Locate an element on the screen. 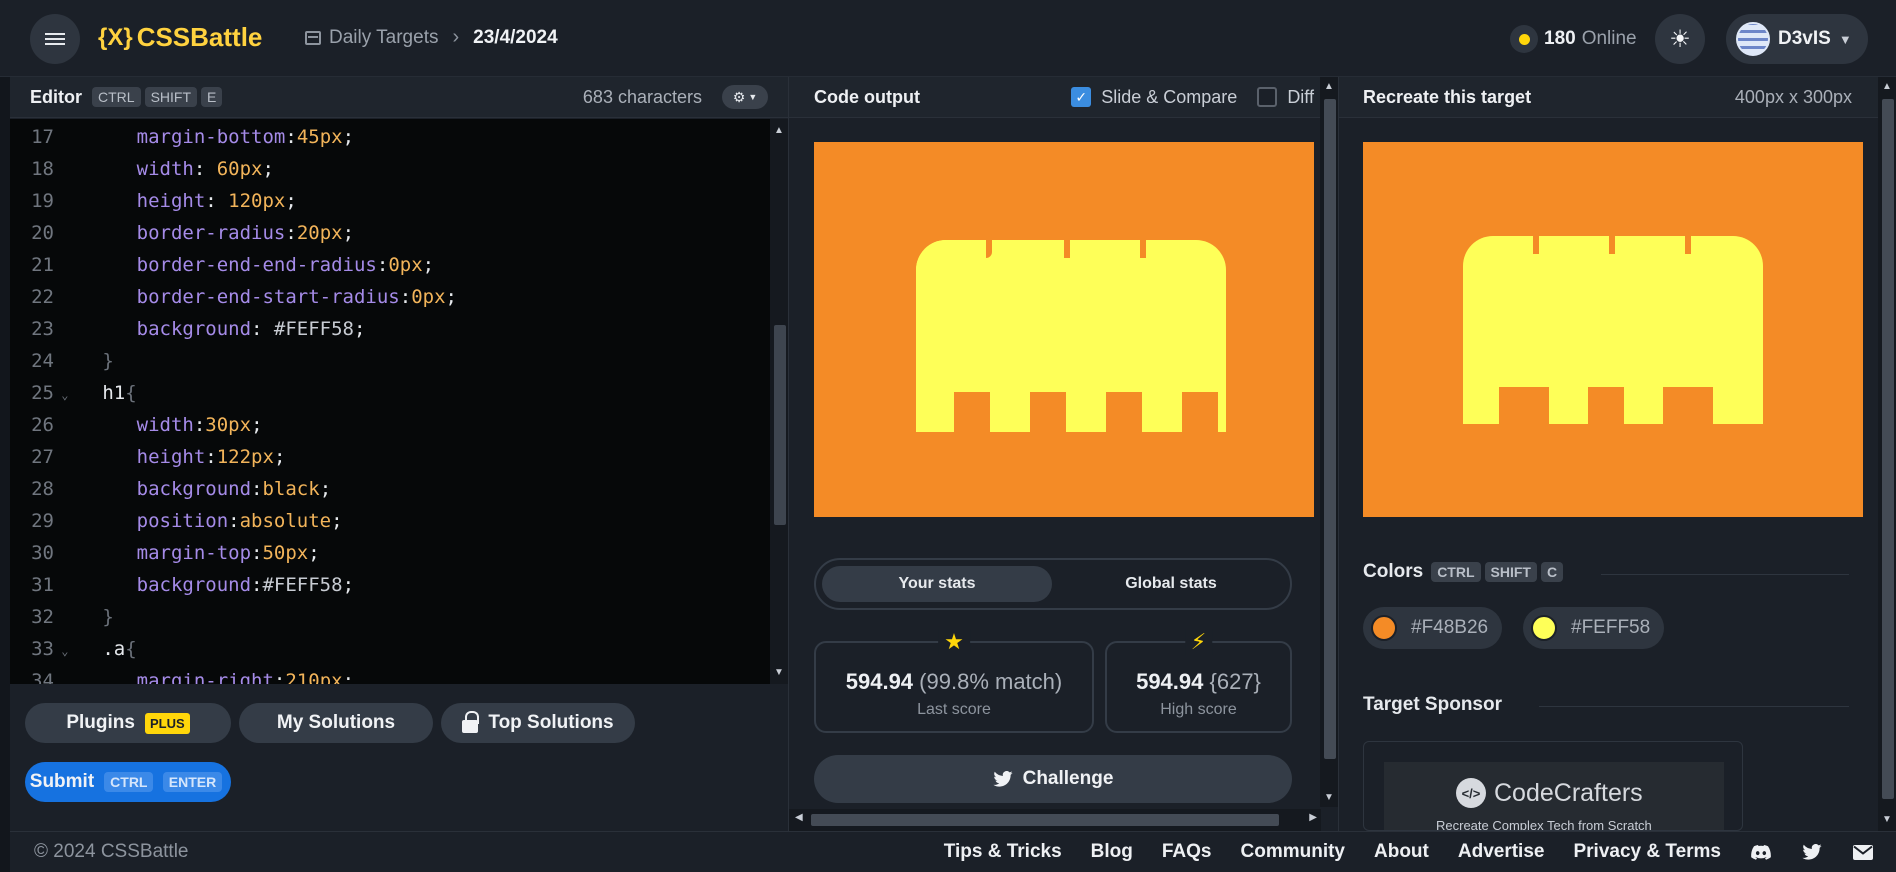 This screenshot has height=872, width=1896. code-line: 18 width: 60px; is located at coordinates (390, 169).